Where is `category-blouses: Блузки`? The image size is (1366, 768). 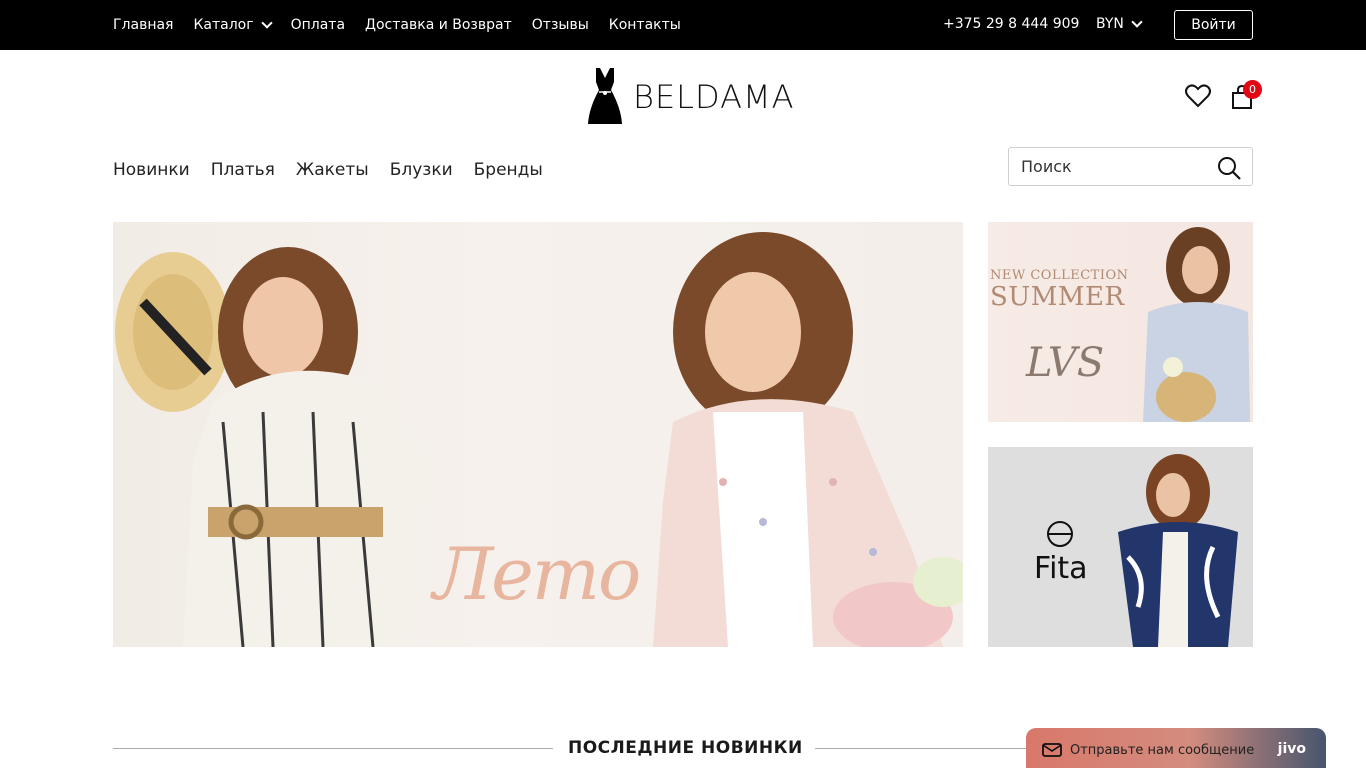
category-blouses: Блузки is located at coordinates (421, 170).